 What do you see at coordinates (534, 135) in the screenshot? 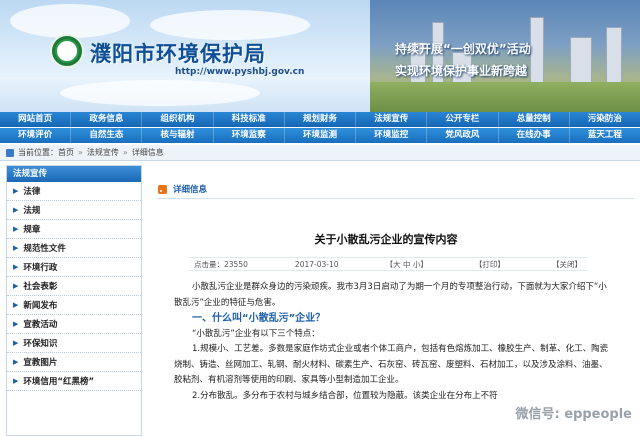
I see `nav-item: 在线办事` at bounding box center [534, 135].